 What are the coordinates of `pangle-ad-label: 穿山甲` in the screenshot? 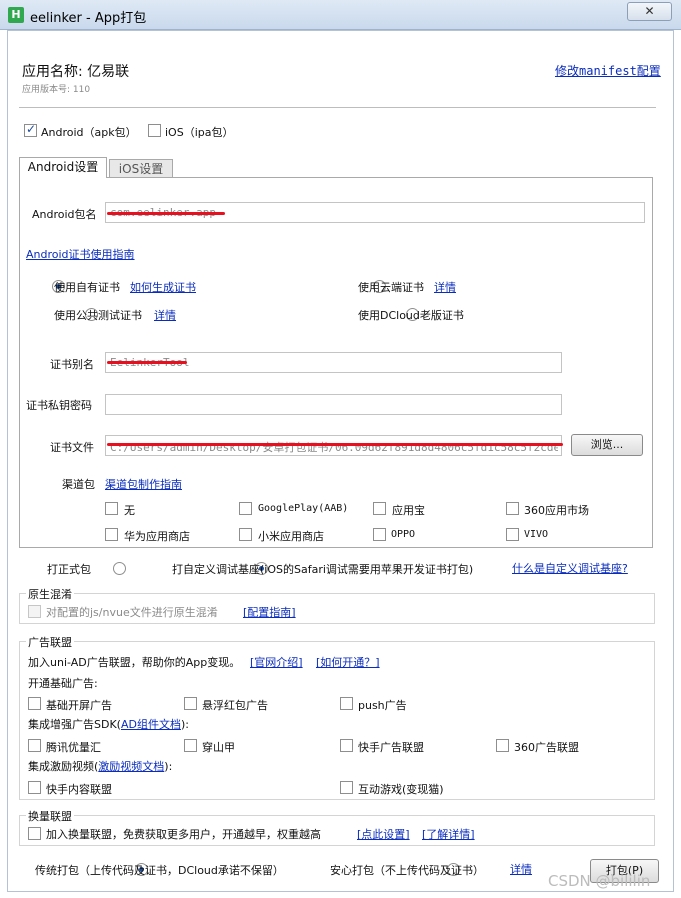 It's located at (218, 747).